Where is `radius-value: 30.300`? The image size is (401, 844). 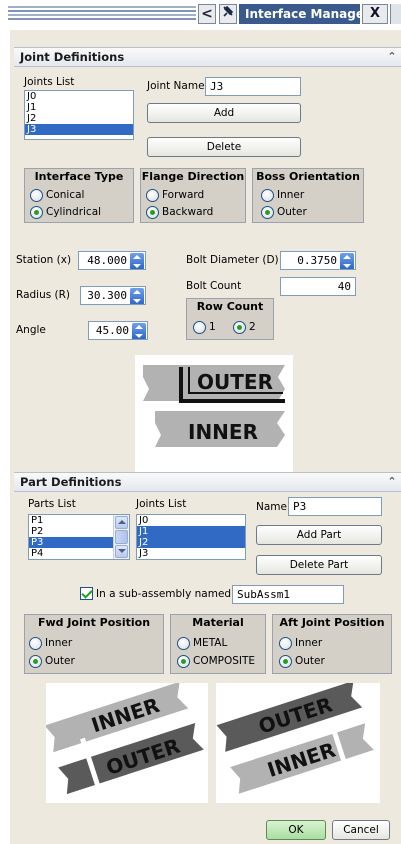
radius-value: 30.300 is located at coordinates (107, 295).